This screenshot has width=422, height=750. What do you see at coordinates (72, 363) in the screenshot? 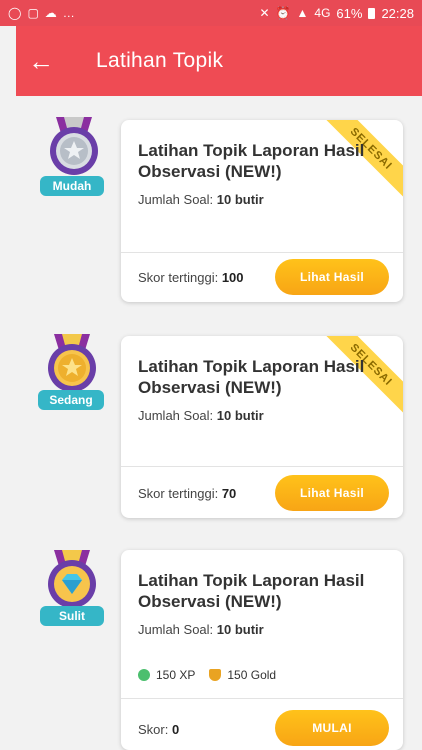
I see `gold-medal-icon` at bounding box center [72, 363].